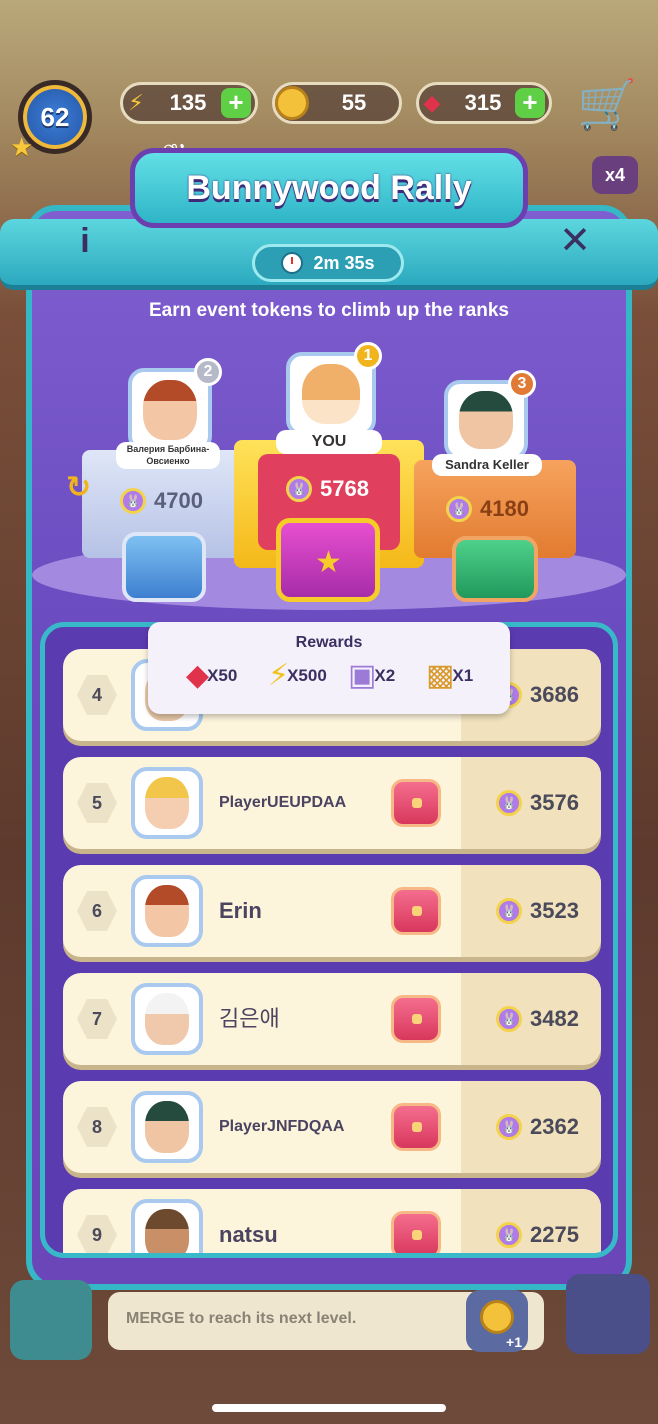  Describe the element at coordinates (332, 911) in the screenshot. I see `leaderboard-row: 6 Erin 🐰 3523` at that location.